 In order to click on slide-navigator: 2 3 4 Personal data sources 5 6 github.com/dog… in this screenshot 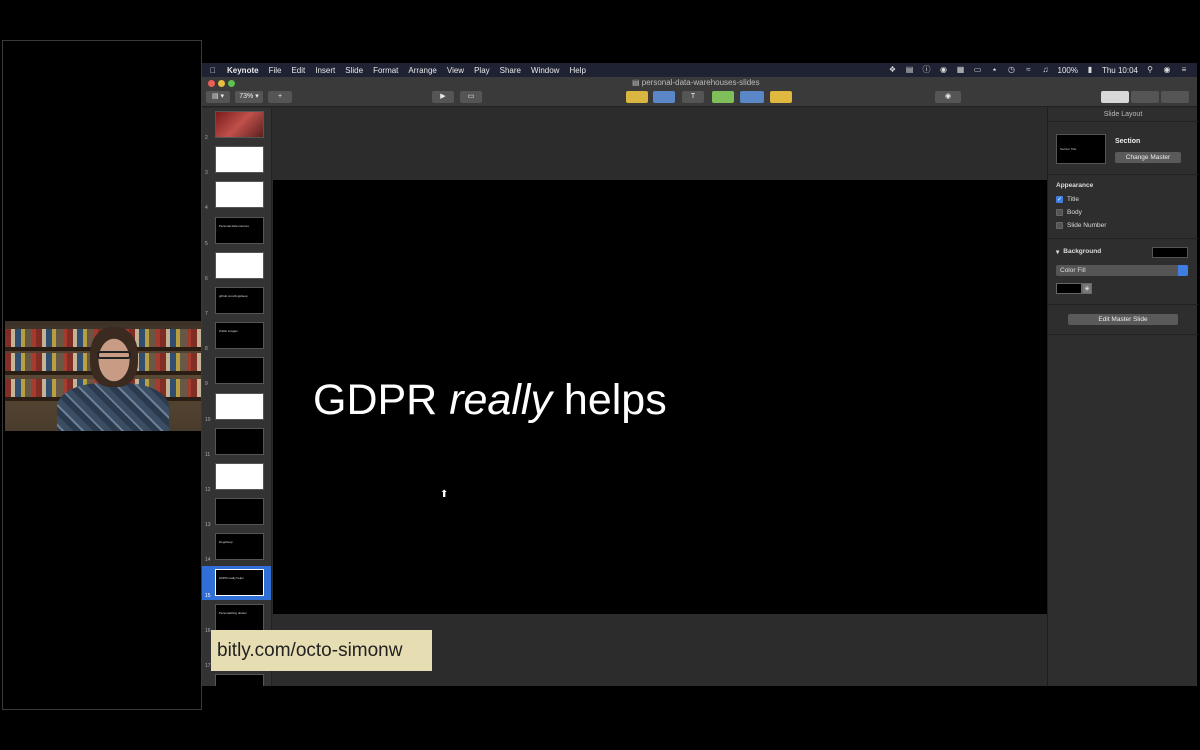, I will do `click(237, 397)`.